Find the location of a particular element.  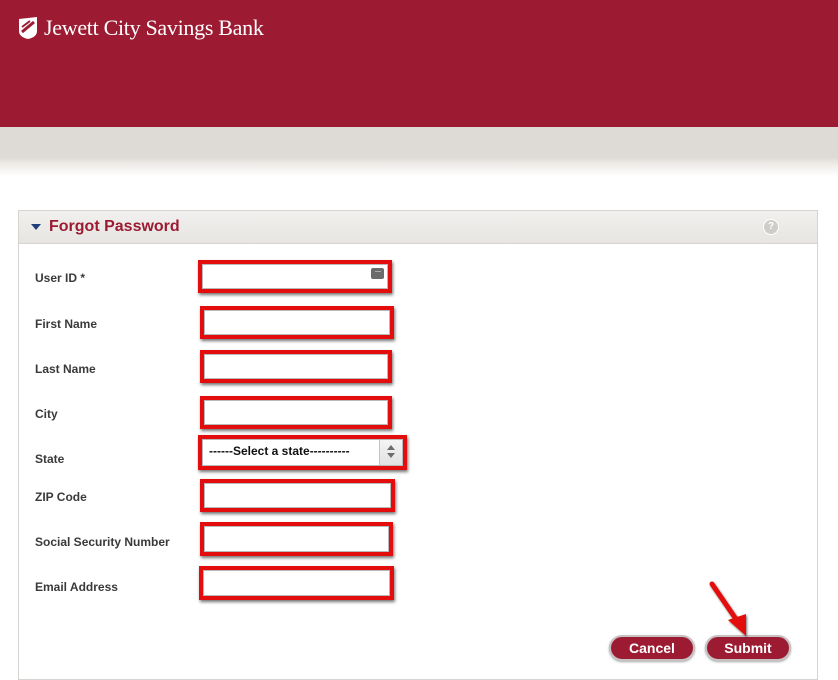

city-input is located at coordinates (296, 412).